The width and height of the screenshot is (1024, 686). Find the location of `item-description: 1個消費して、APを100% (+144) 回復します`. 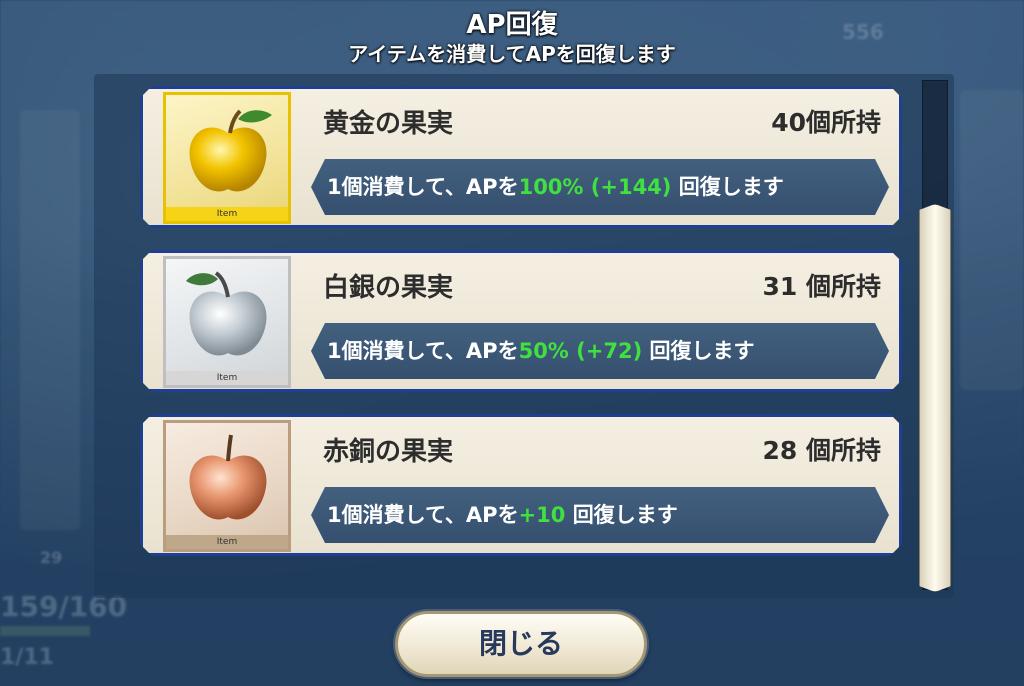

item-description: 1個消費して、APを100% (+144) 回復します is located at coordinates (600, 187).